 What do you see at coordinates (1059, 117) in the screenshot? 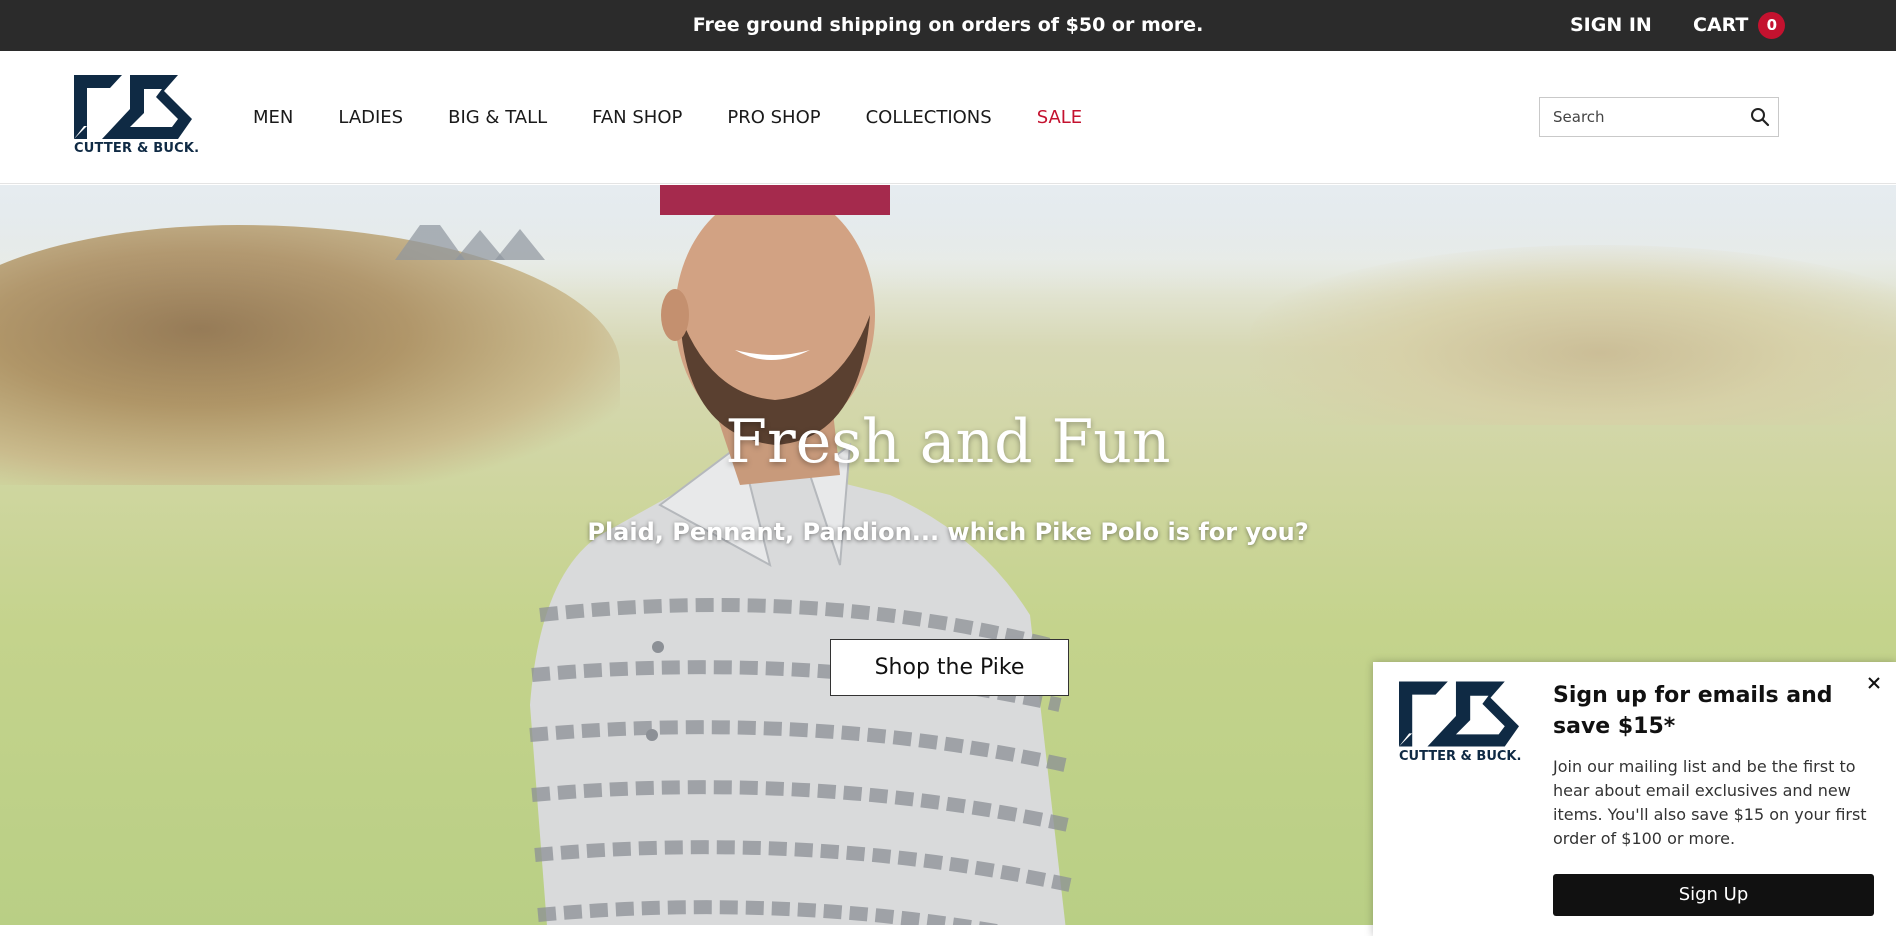
I see `nav-item-sale: SALE` at bounding box center [1059, 117].